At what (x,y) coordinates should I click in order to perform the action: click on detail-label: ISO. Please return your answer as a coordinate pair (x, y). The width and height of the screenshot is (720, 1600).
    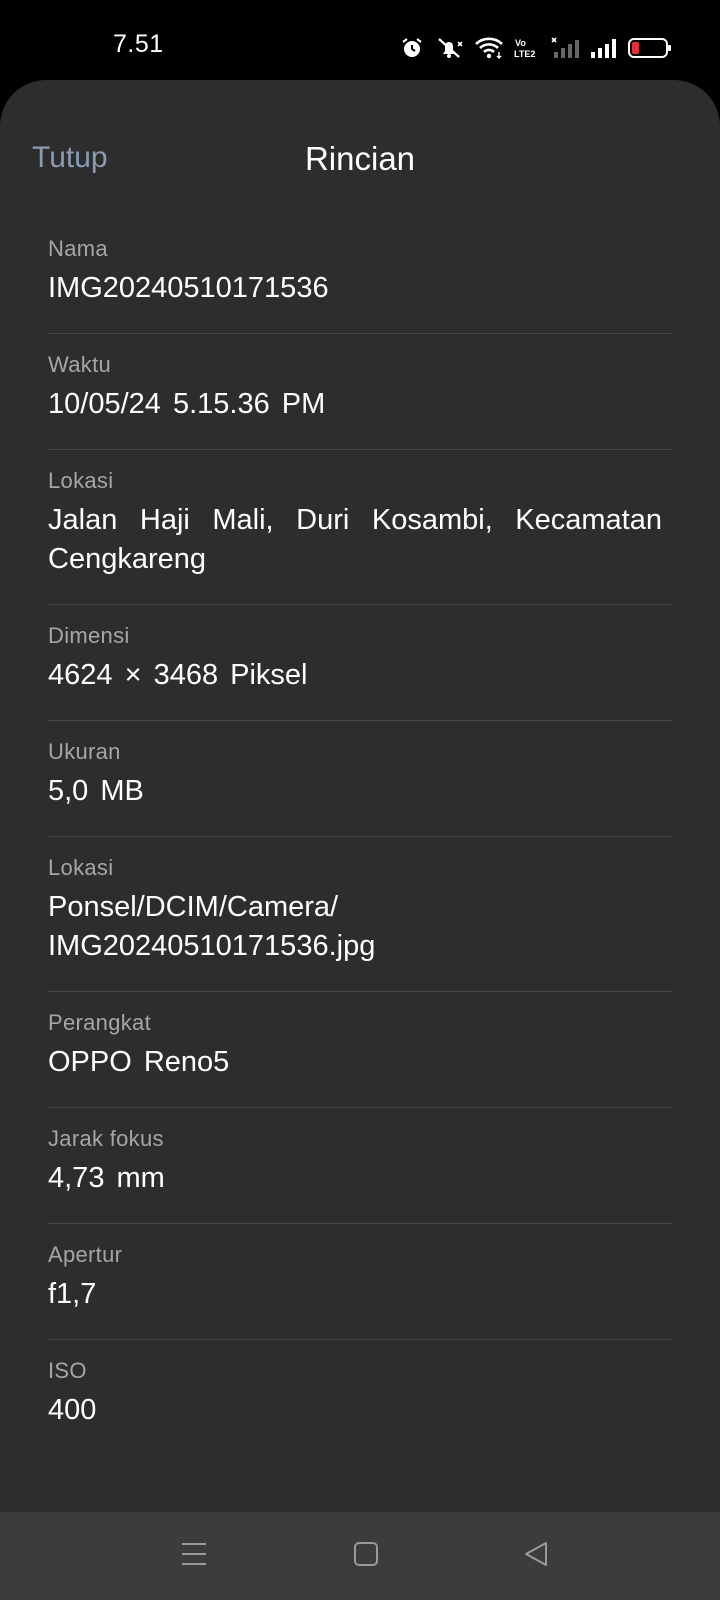
    Looking at the image, I should click on (67, 1370).